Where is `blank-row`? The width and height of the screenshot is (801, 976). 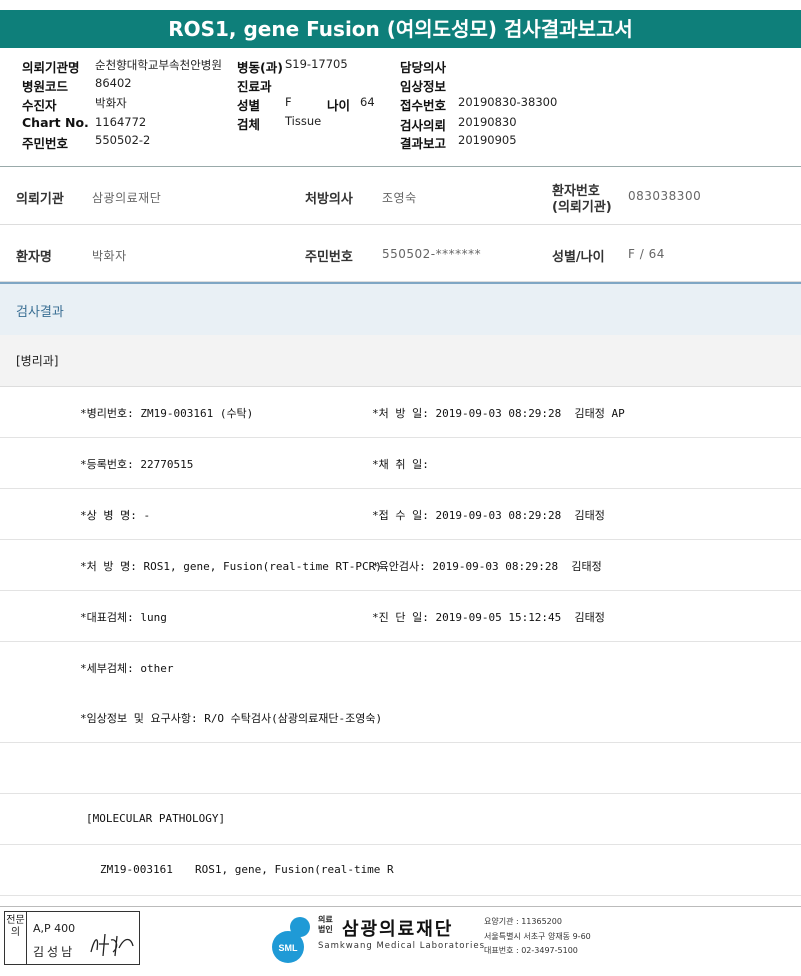
blank-row is located at coordinates (400, 768).